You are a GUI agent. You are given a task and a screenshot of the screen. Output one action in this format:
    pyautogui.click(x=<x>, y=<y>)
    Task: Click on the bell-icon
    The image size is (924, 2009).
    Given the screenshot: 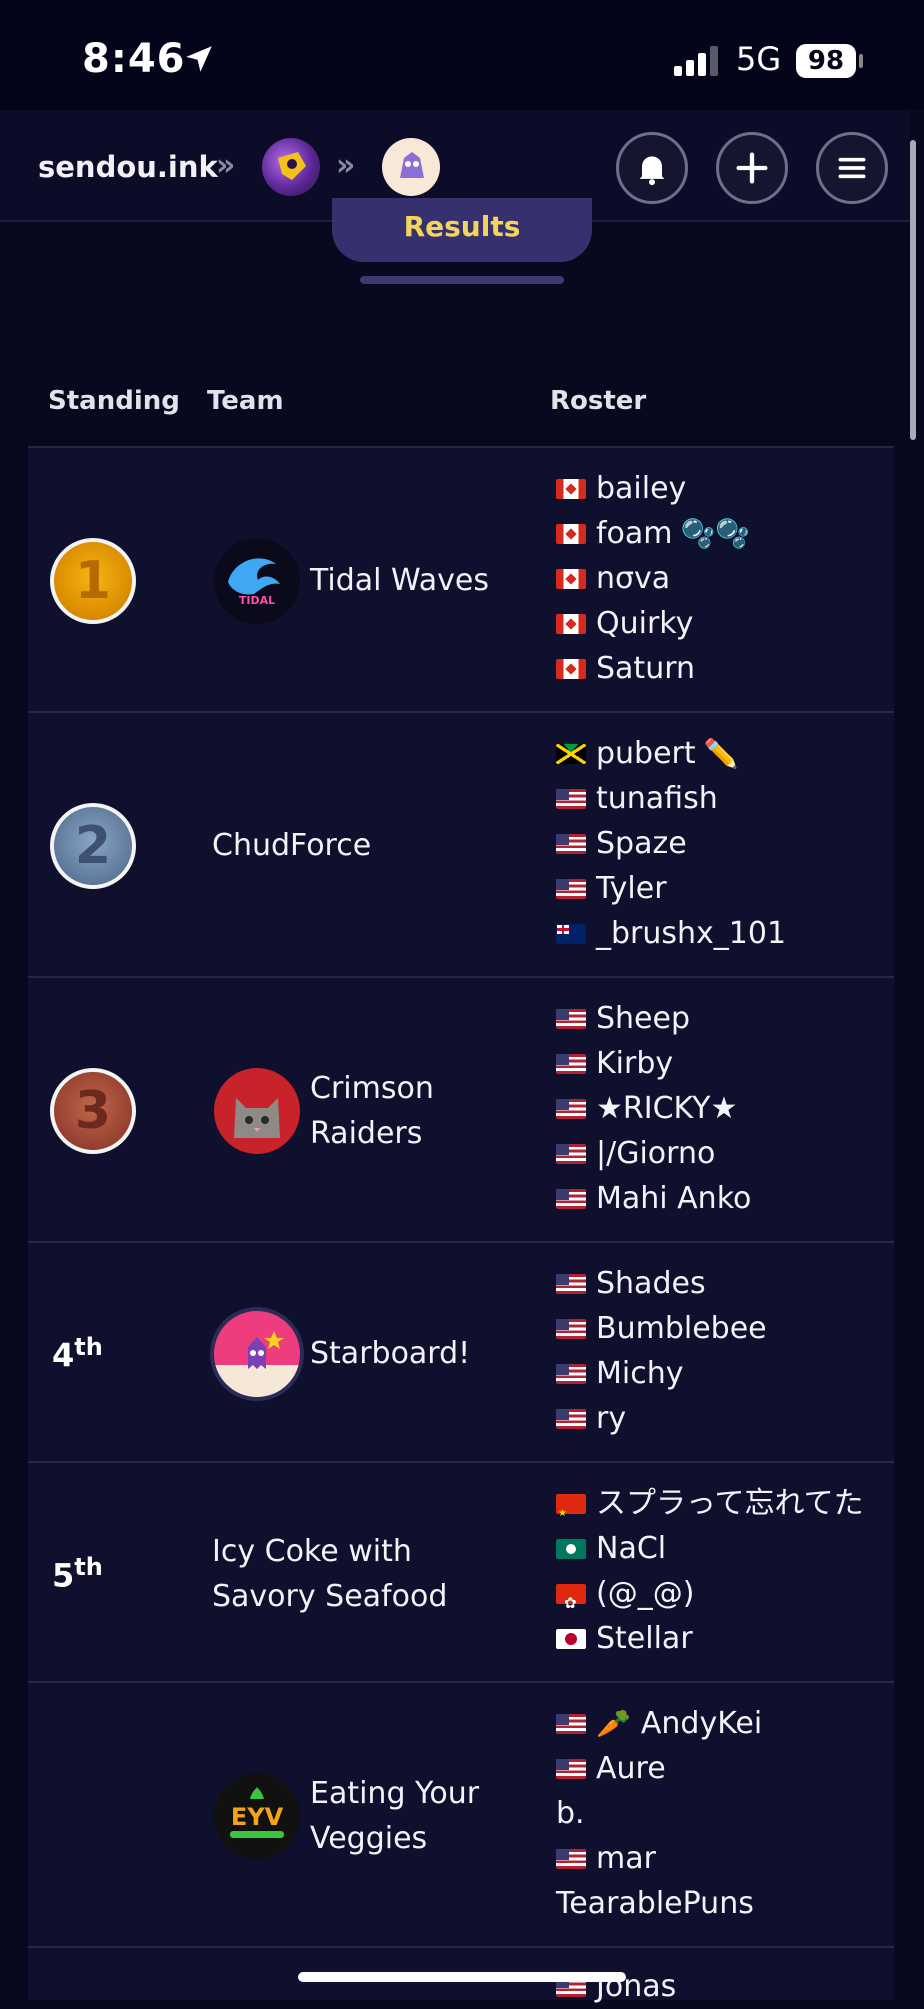 What is the action you would take?
    pyautogui.click(x=652, y=171)
    